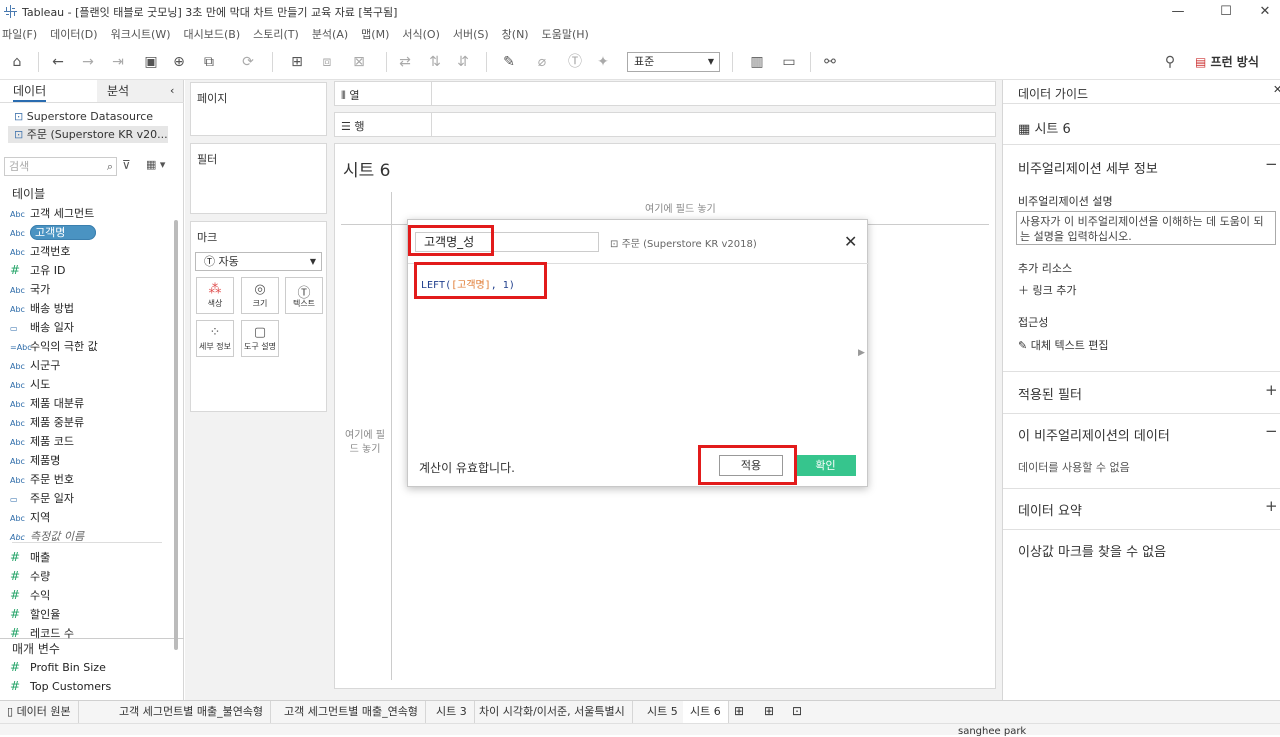 This screenshot has height=737, width=1280. What do you see at coordinates (30, 576) in the screenshot?
I see `field-item: # 수량` at bounding box center [30, 576].